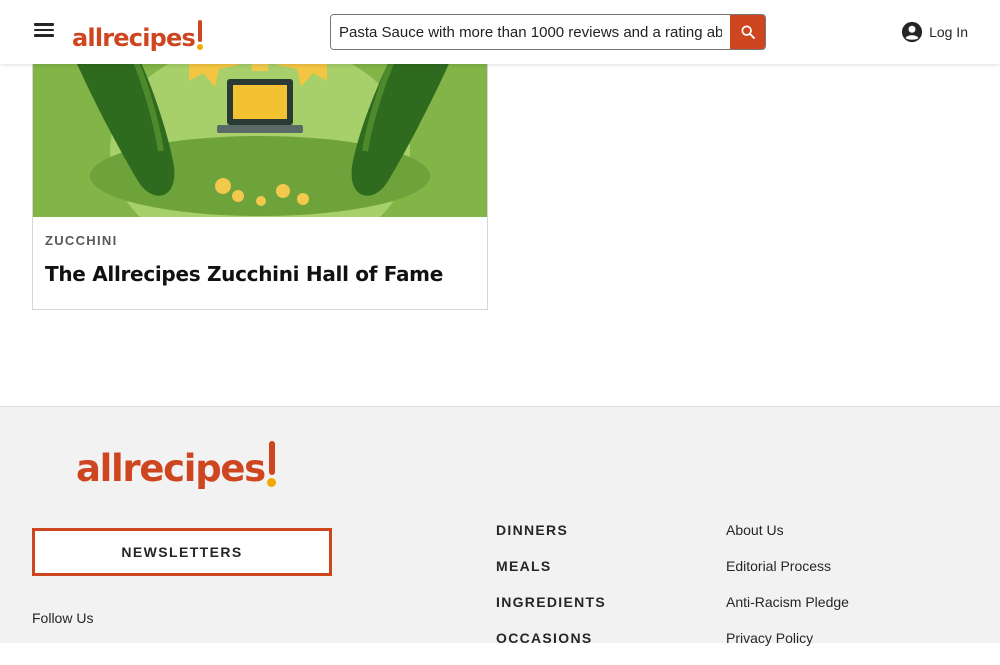 This screenshot has height=665, width=1000. I want to click on card-category-tag: ZUCCHINI, so click(244, 240).